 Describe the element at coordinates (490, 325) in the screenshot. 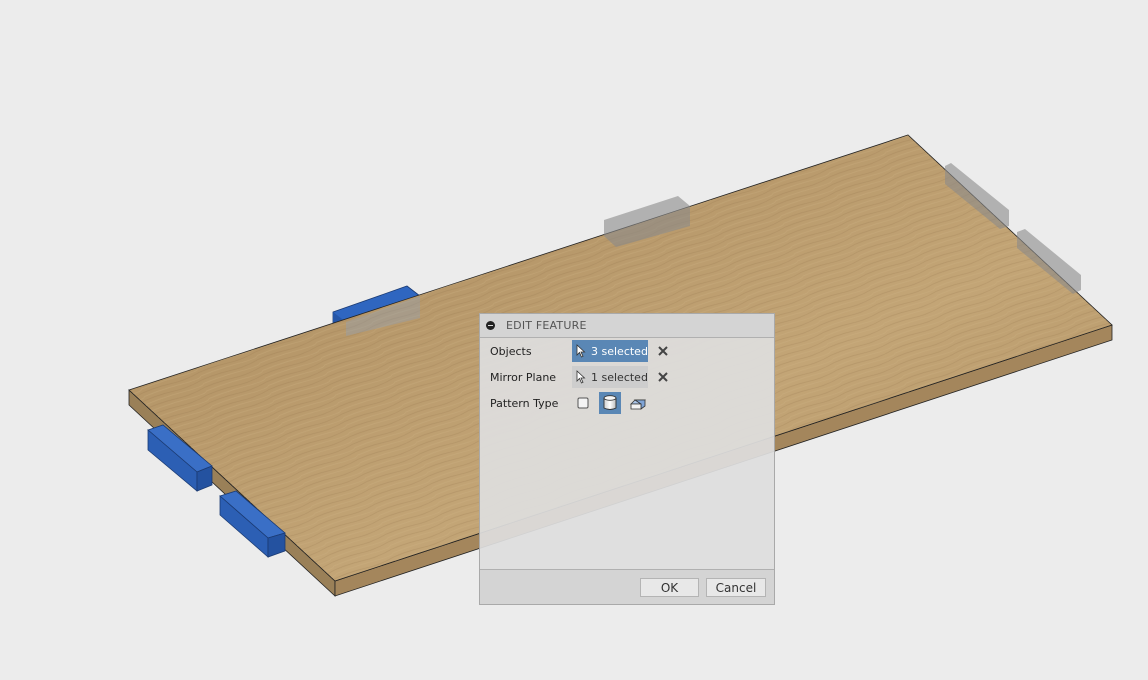

I see `collapse-icon` at that location.